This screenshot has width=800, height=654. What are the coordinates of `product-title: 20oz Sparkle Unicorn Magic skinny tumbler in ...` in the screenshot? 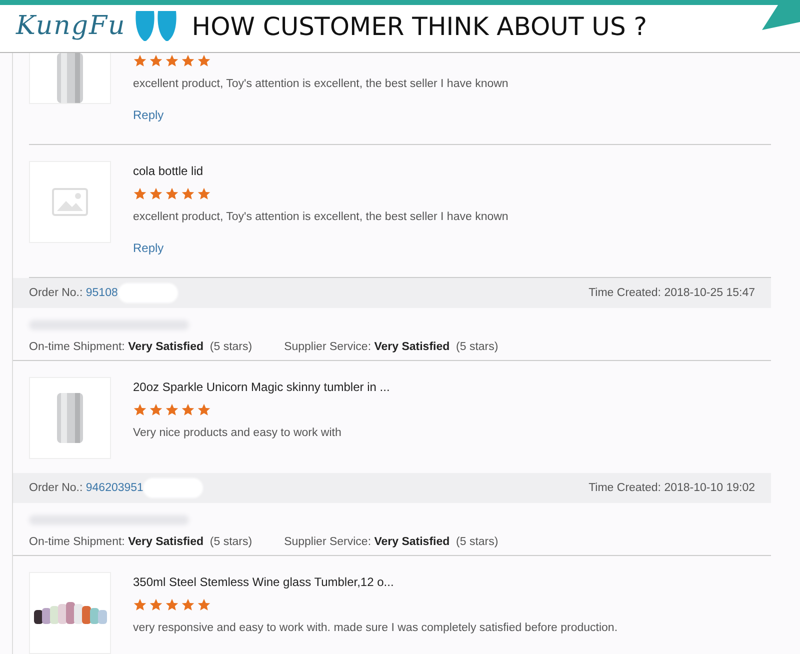 It's located at (261, 387).